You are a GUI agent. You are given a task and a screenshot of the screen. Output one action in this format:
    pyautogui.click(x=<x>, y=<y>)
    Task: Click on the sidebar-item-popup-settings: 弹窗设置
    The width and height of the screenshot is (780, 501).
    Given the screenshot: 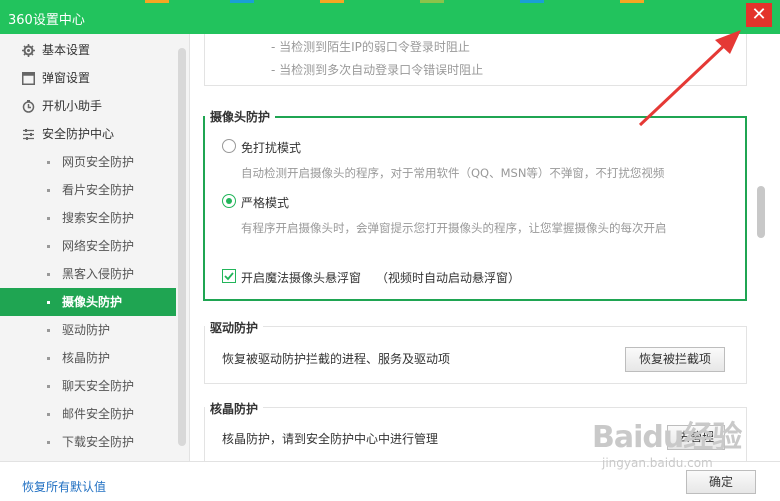 What is the action you would take?
    pyautogui.click(x=88, y=78)
    